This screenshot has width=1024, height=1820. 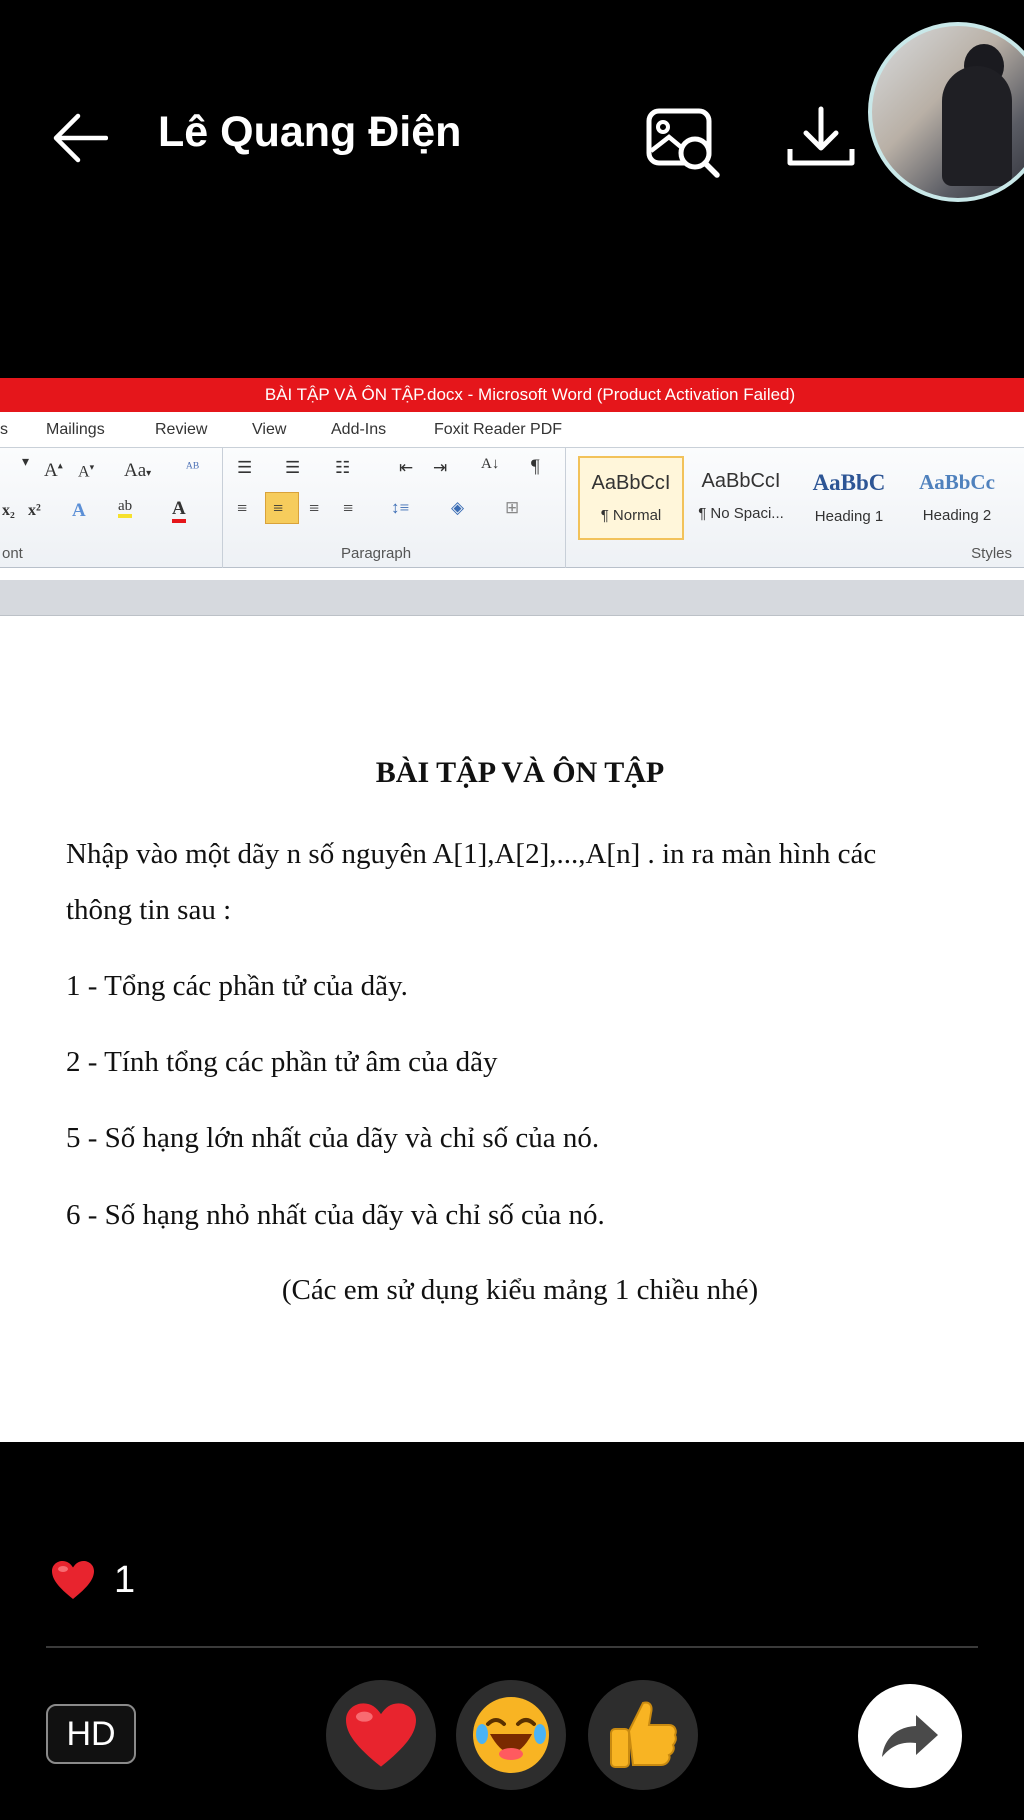 I want to click on decrease-indent-icon: ⇤, so click(x=406, y=467).